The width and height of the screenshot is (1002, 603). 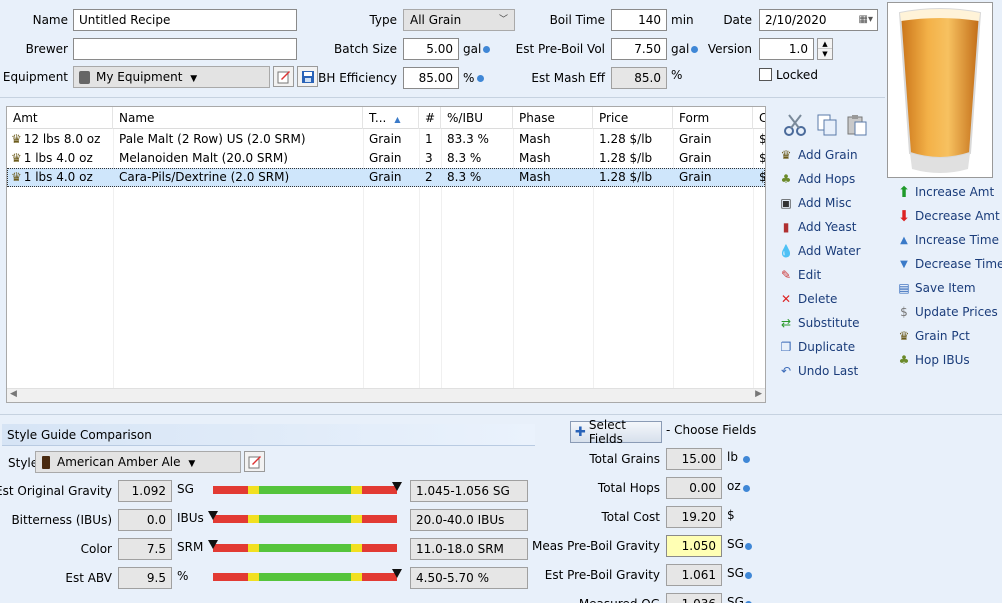 I want to click on hop-ibus-button: ♣ Hop IBUs, so click(x=933, y=360).